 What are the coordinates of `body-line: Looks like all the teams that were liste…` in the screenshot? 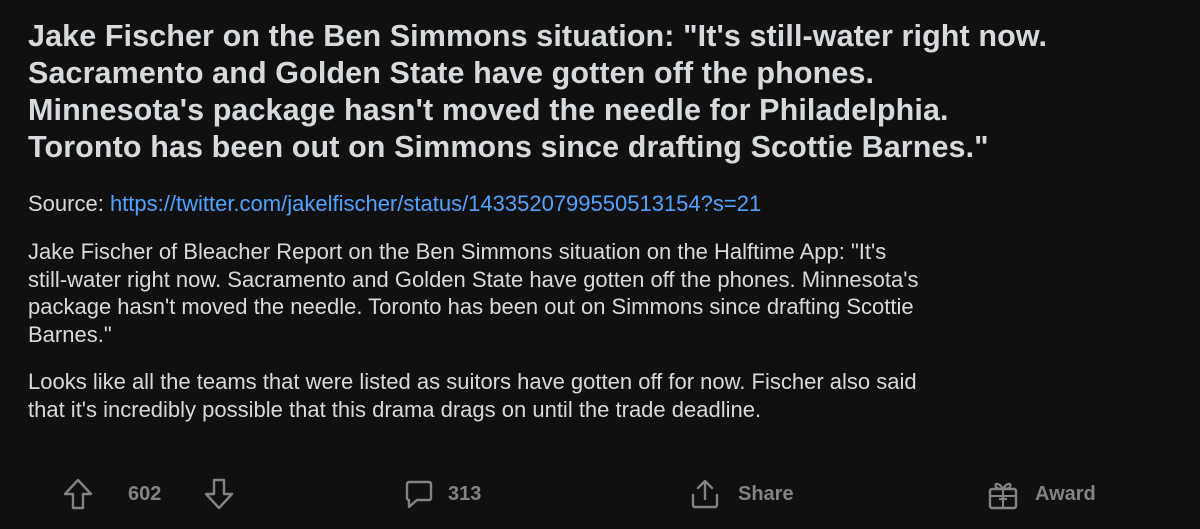 It's located at (472, 381).